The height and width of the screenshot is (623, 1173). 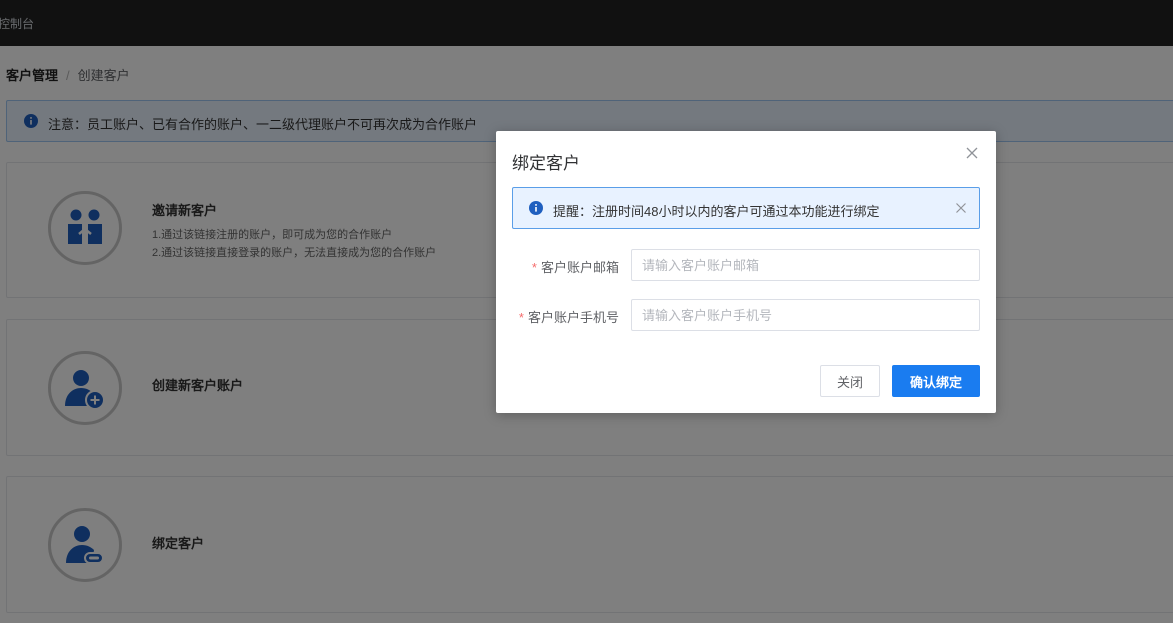 What do you see at coordinates (546, 163) in the screenshot?
I see `dialog-title: 绑定客户` at bounding box center [546, 163].